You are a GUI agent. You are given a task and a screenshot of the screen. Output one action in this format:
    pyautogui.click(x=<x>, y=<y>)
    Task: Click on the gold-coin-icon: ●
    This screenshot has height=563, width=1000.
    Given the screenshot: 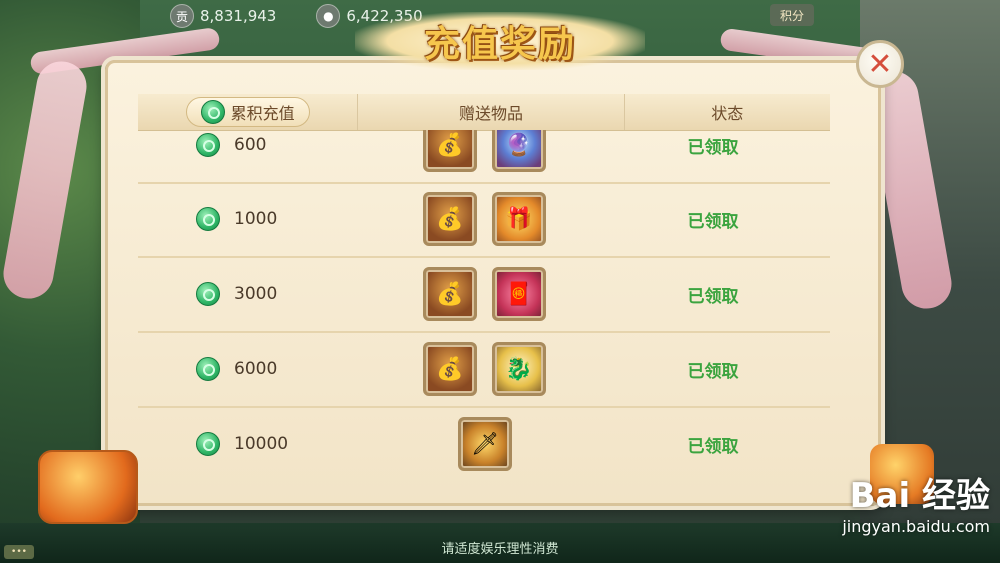 What is the action you would take?
    pyautogui.click(x=328, y=16)
    